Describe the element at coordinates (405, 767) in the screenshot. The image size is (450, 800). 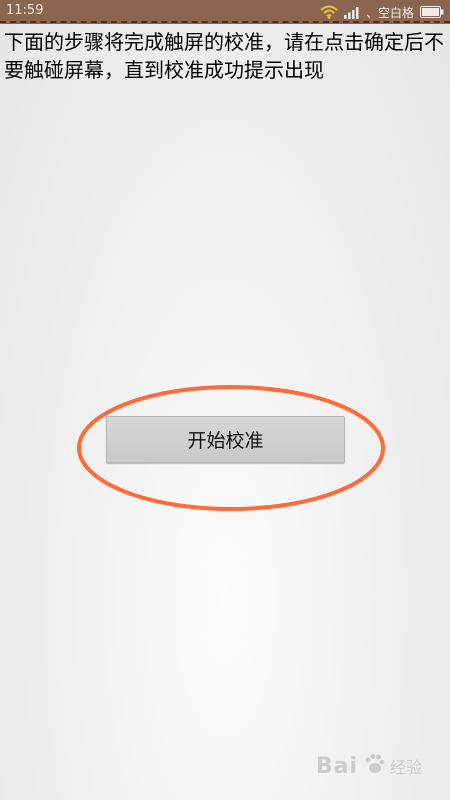
I see `watermark-sub: 经验` at that location.